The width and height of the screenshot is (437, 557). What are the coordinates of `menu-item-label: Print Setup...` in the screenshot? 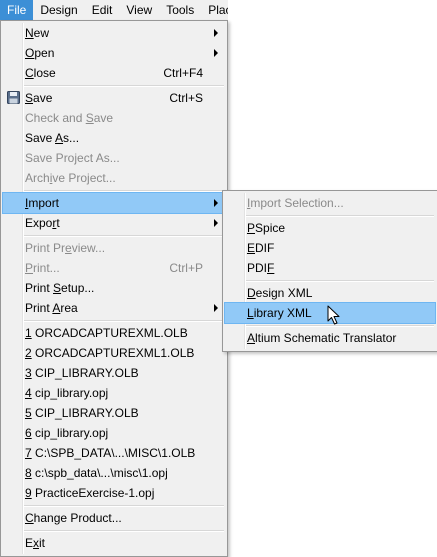 It's located at (60, 288).